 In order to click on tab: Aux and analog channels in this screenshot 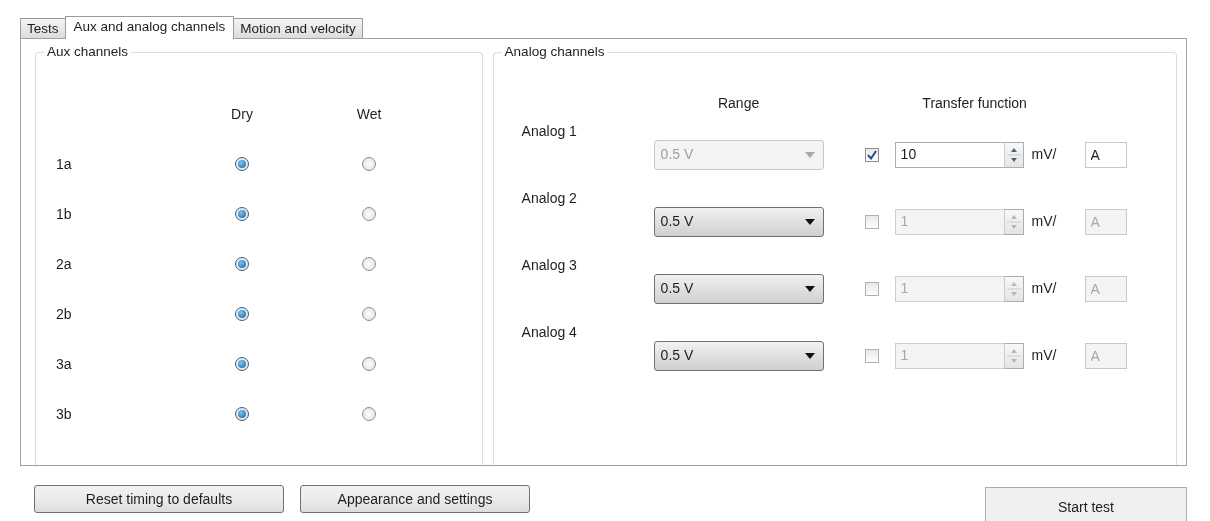, I will do `click(149, 27)`.